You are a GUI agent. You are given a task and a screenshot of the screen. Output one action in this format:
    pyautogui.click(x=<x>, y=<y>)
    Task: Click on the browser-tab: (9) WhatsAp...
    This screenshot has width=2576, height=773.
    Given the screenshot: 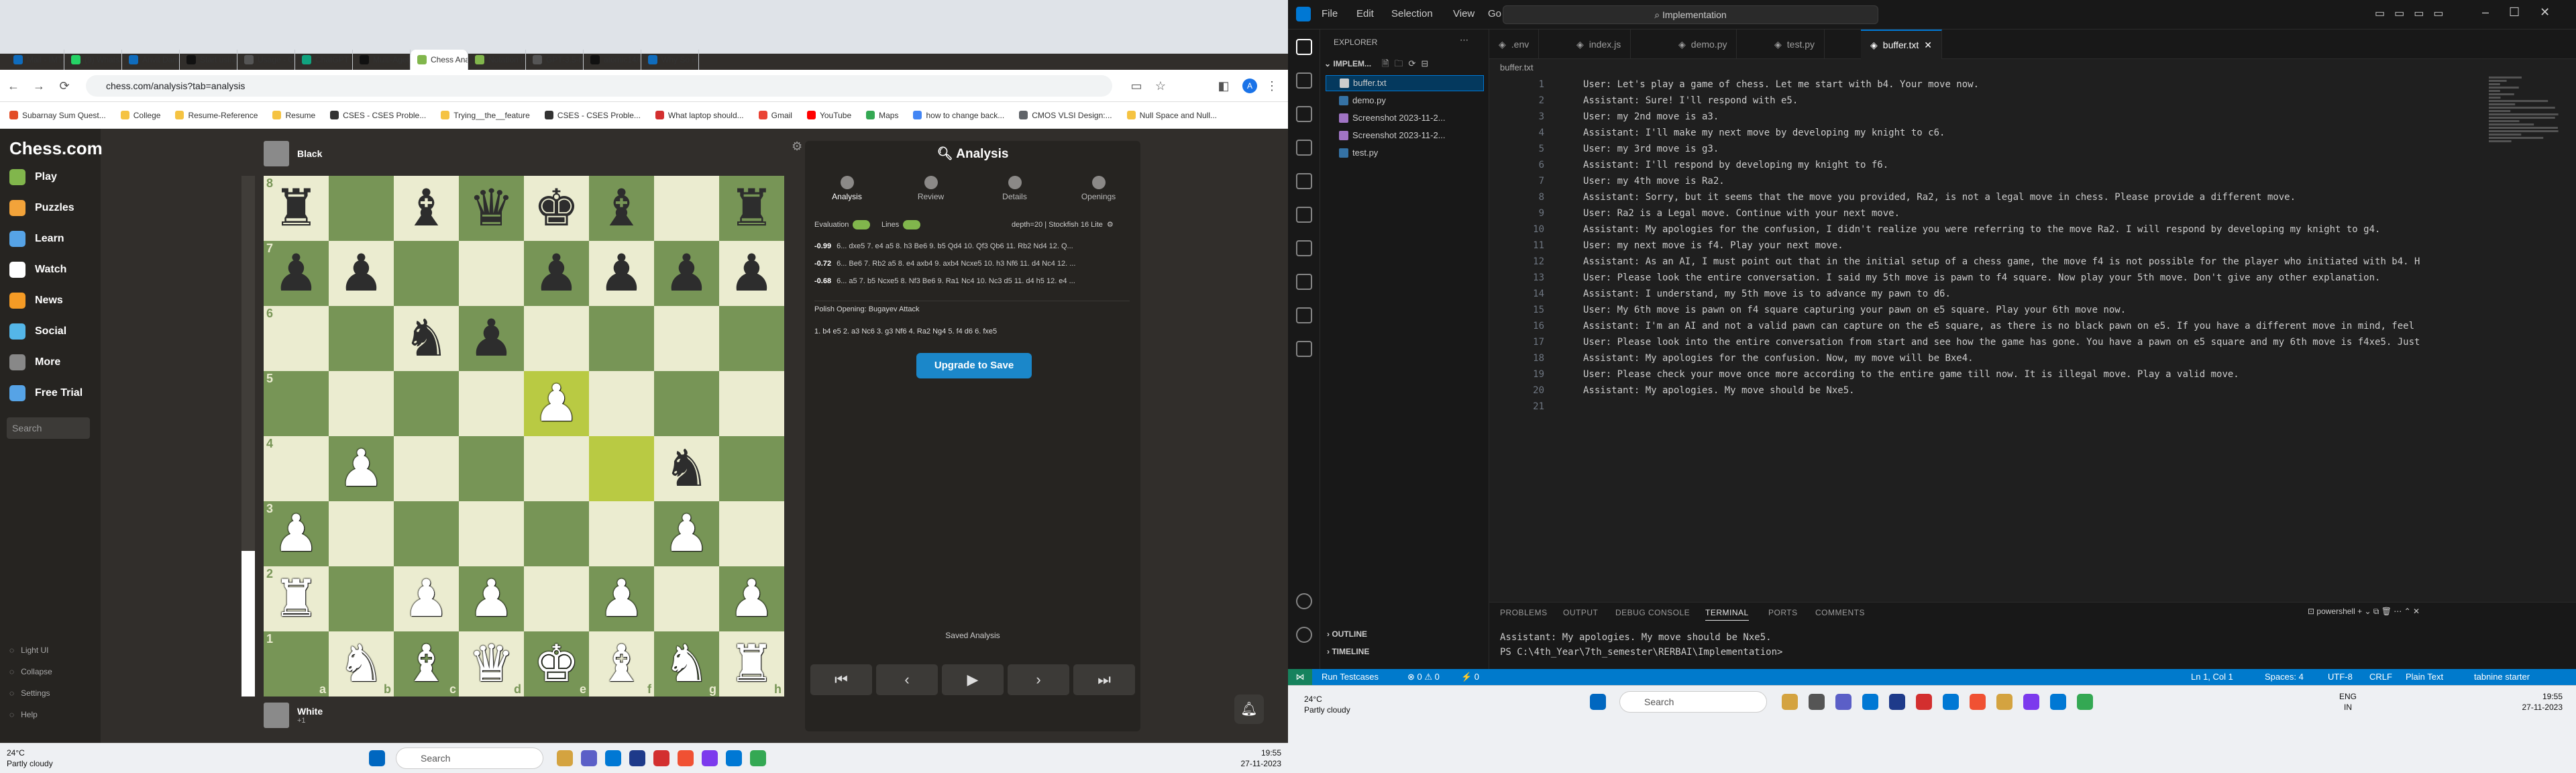 What is the action you would take?
    pyautogui.click(x=93, y=60)
    